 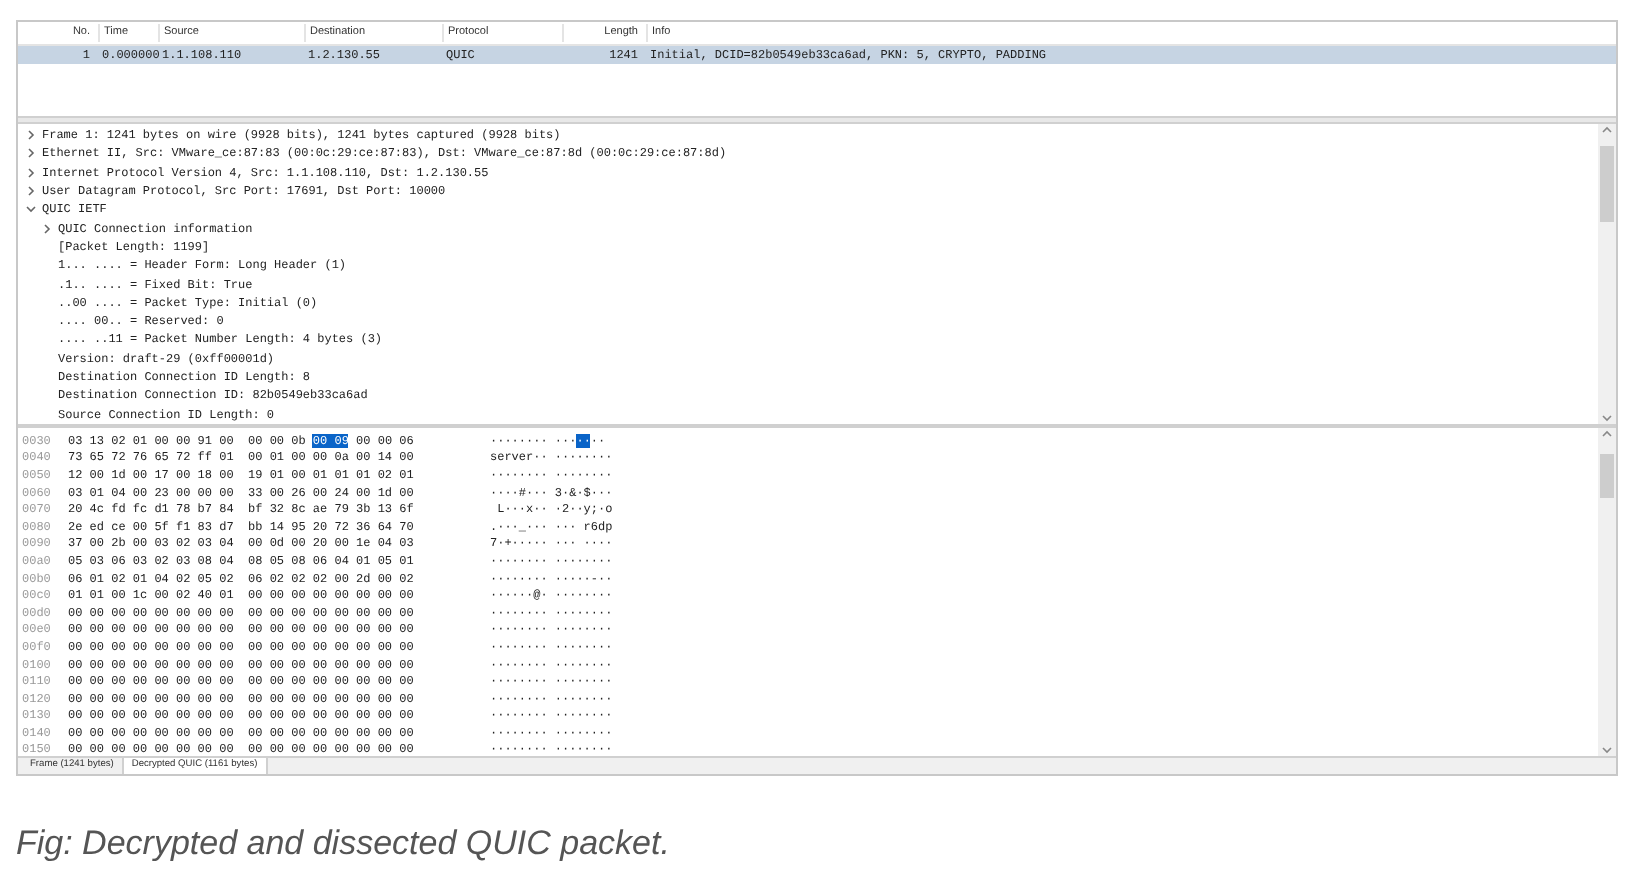 I want to click on chevron-down-icon, so click(x=31, y=209).